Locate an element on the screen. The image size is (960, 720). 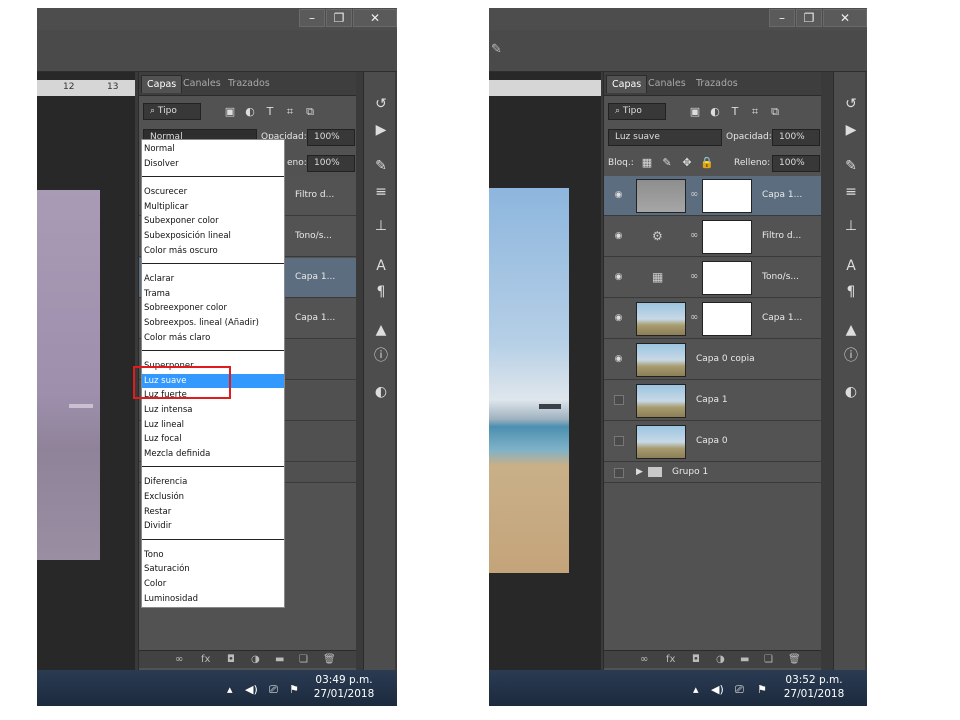
layer-row: ◉ Capa 0 copia is located at coordinates (712, 360).